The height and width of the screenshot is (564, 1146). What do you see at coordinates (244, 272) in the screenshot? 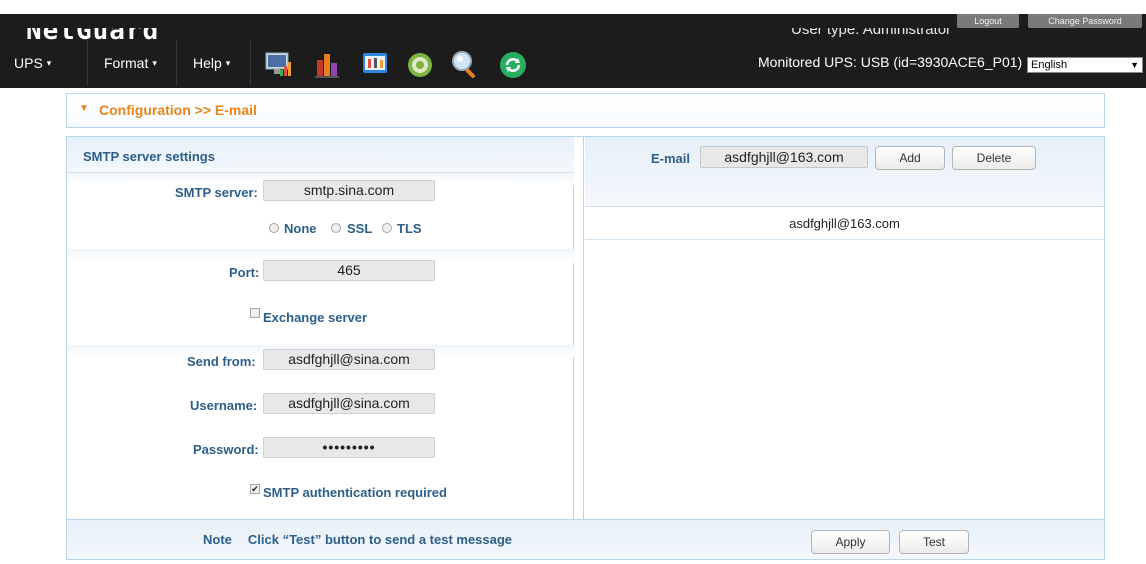
I see `port-label: Port:` at bounding box center [244, 272].